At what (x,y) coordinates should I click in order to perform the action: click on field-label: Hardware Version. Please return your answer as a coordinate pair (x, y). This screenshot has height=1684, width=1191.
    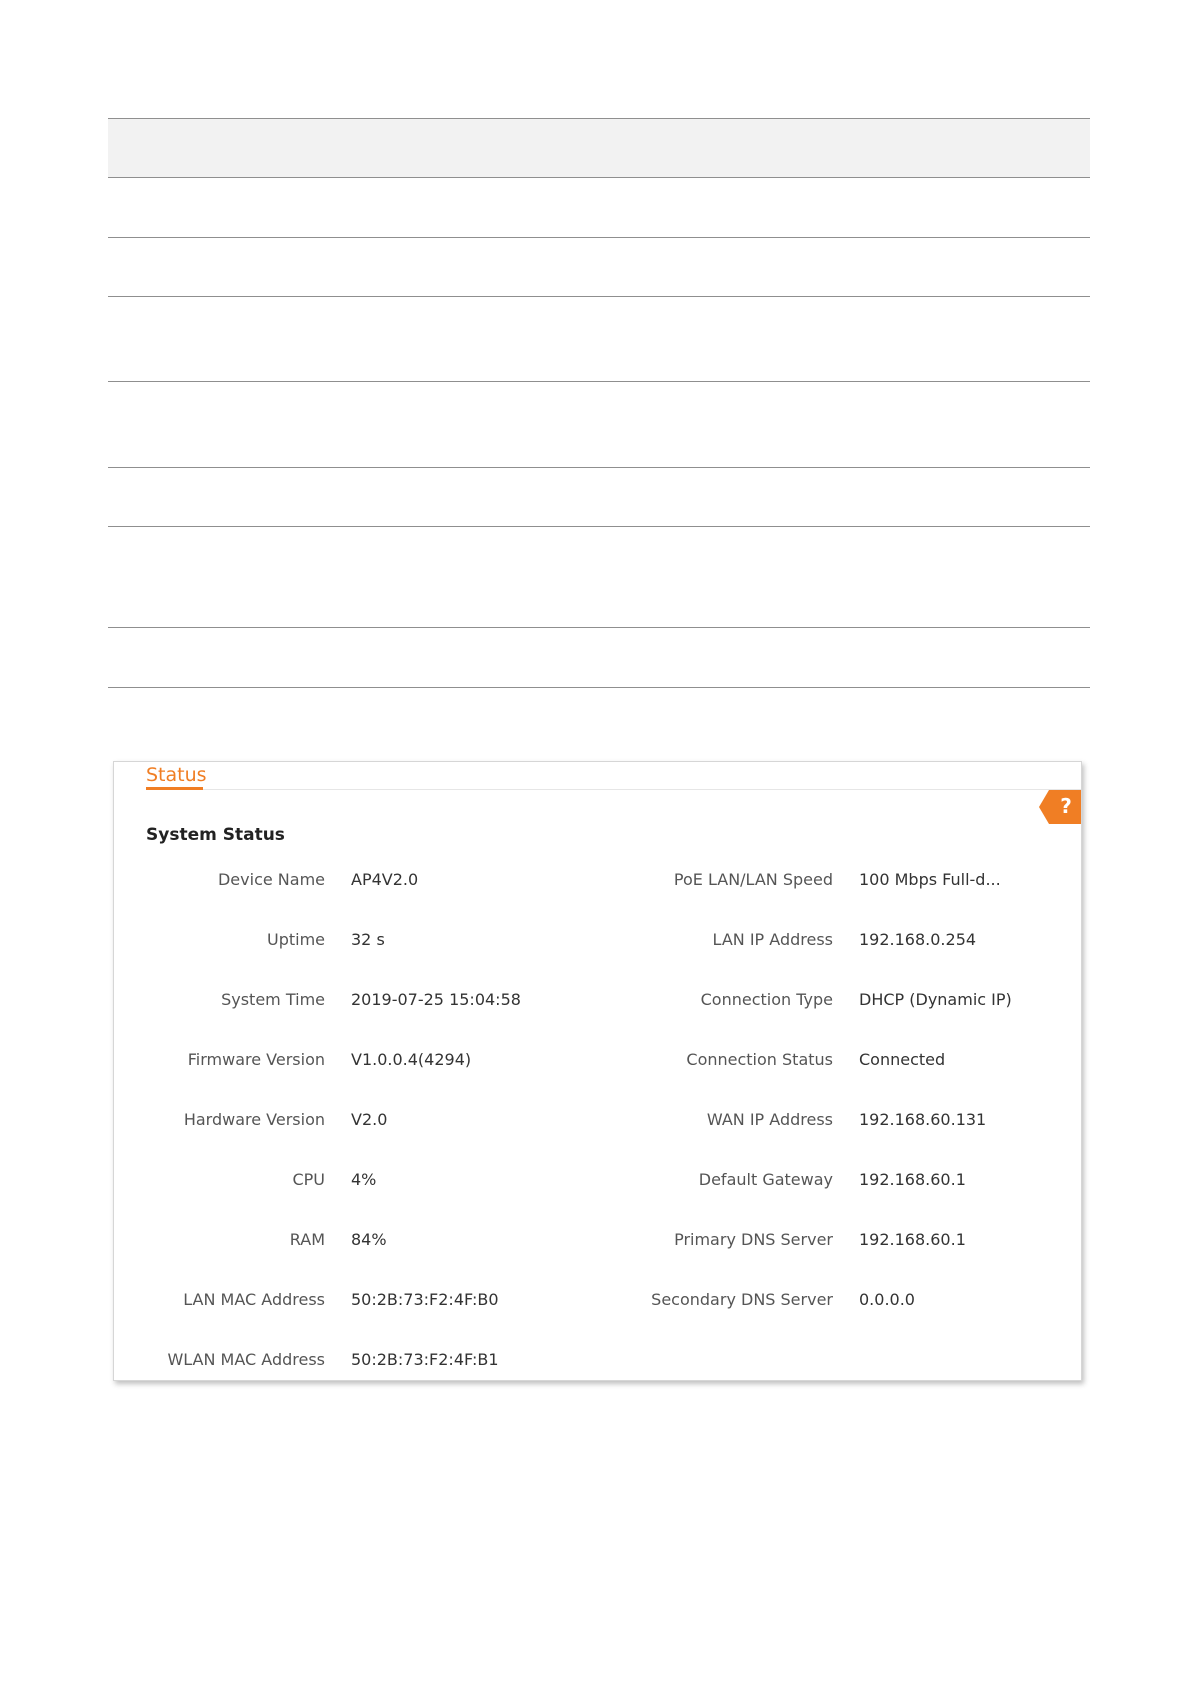
    Looking at the image, I should click on (254, 1119).